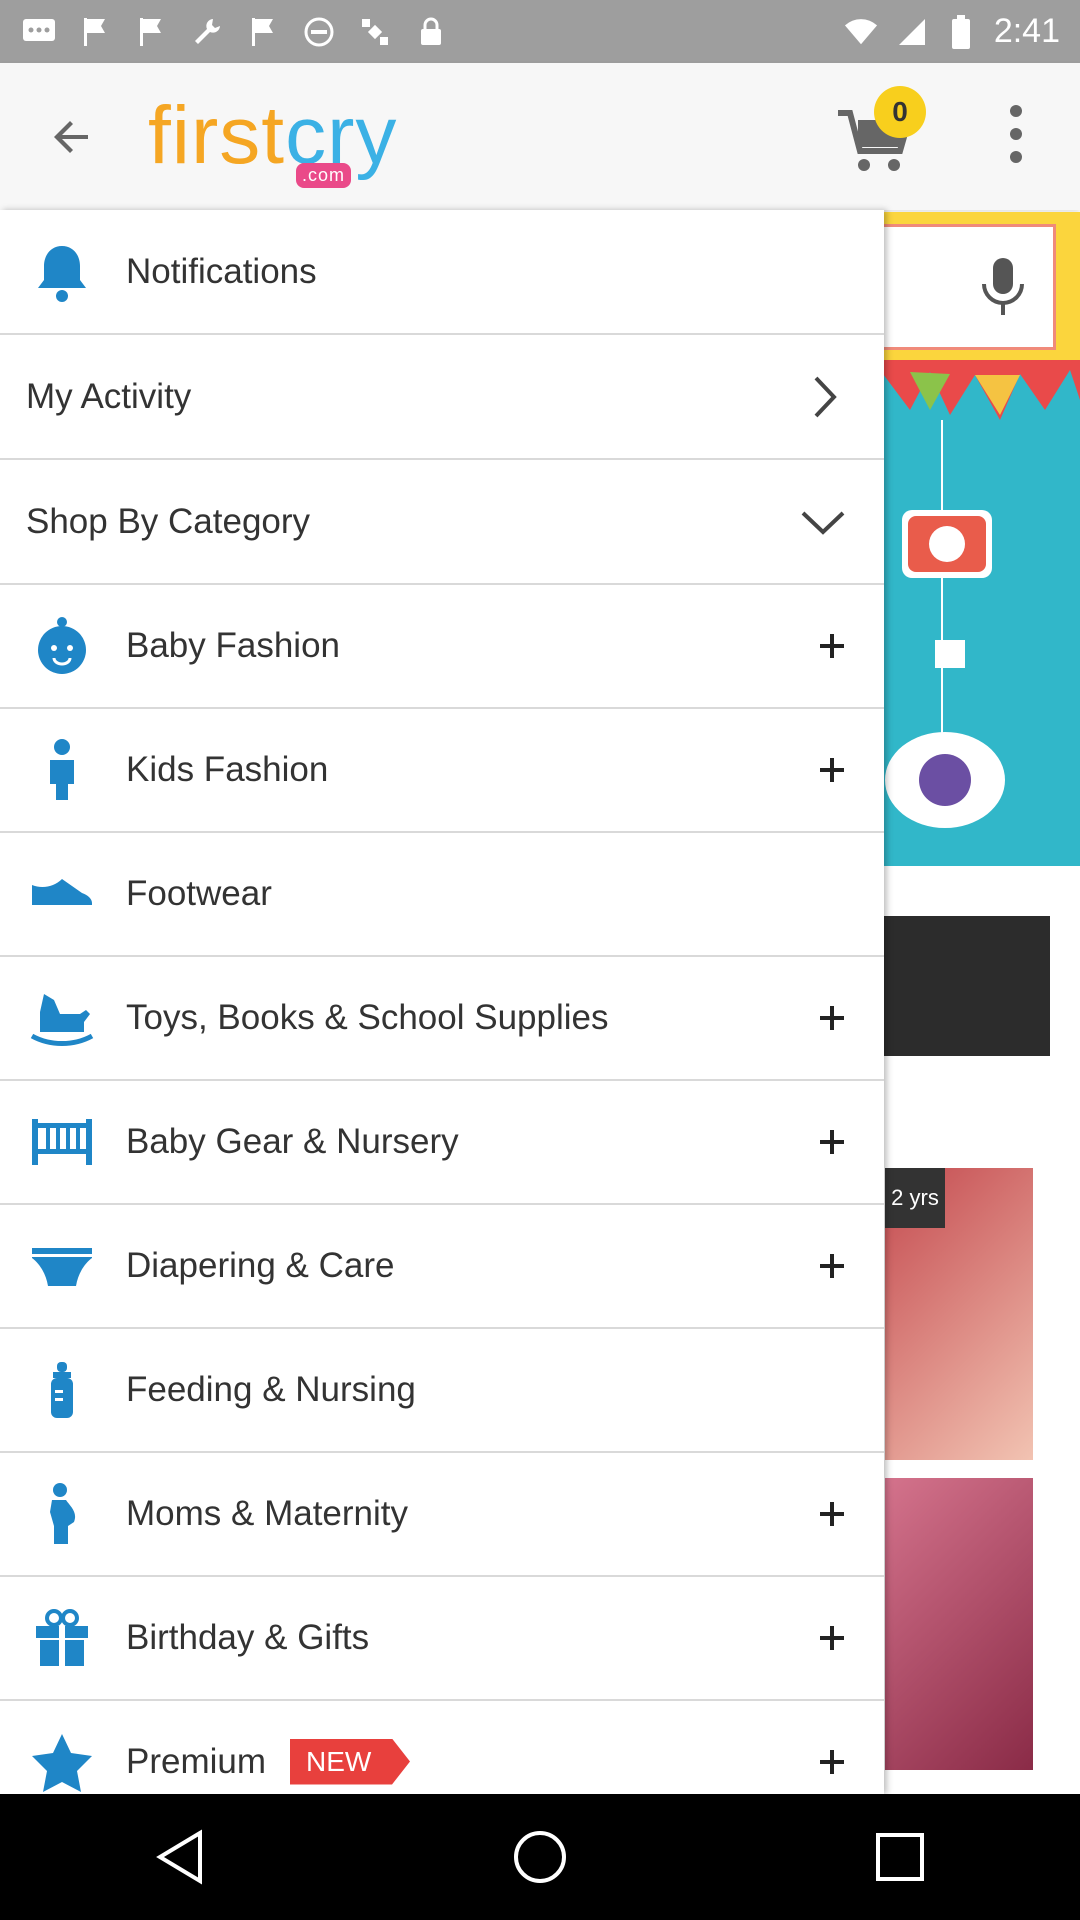 The image size is (1080, 1920). What do you see at coordinates (915, 1198) in the screenshot?
I see `age-tag: 2 yrs` at bounding box center [915, 1198].